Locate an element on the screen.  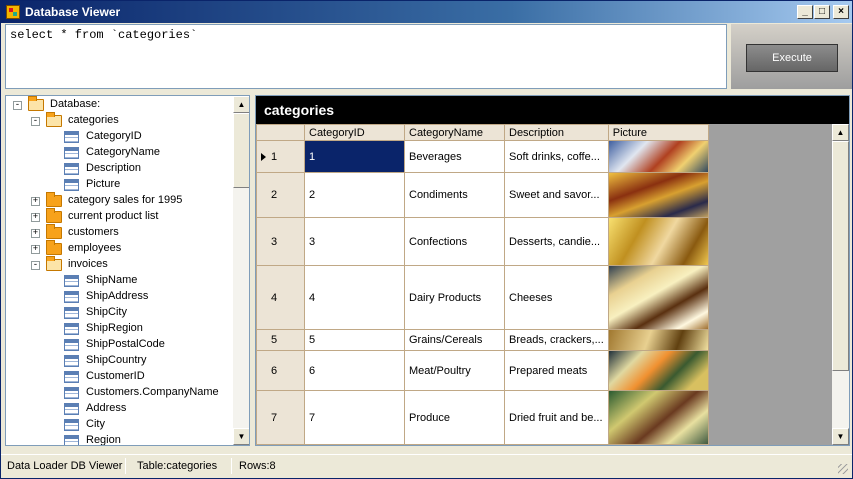
tree-field-item: ShipCountry is located at coordinates (118, 361).